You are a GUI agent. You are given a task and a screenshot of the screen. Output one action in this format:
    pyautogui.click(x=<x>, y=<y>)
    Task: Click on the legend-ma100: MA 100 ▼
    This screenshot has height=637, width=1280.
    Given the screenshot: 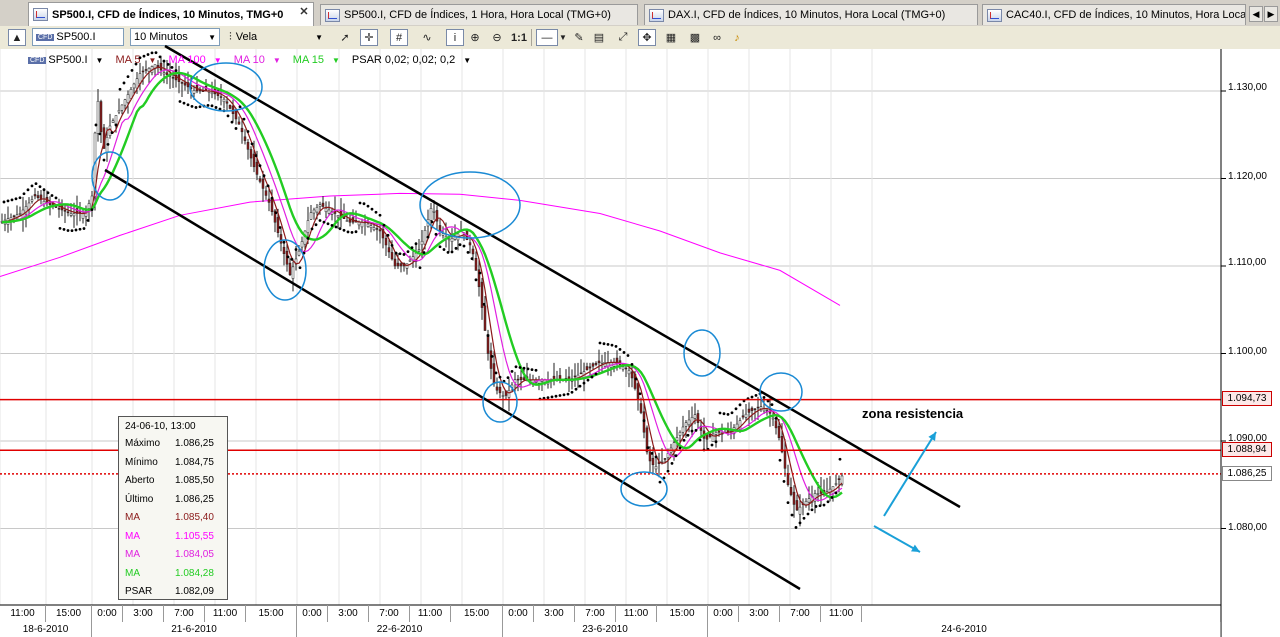 What is the action you would take?
    pyautogui.click(x=197, y=60)
    